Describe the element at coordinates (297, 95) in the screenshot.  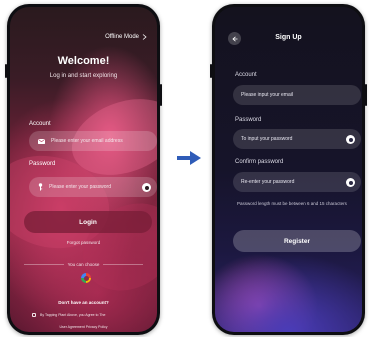
I see `email-input: Please input your email` at that location.